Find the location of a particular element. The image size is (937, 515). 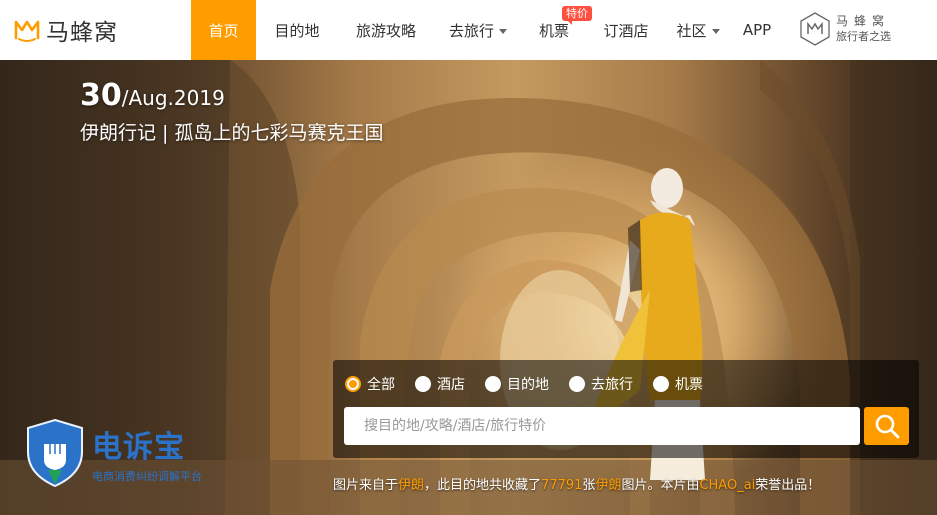

top-nav: 马蜂窝 首页 目的地 旅游攻略 去旅行 机票 特价 订酒店 社区 APP 马蜂窝 旅行者之选 is located at coordinates (468, 30).